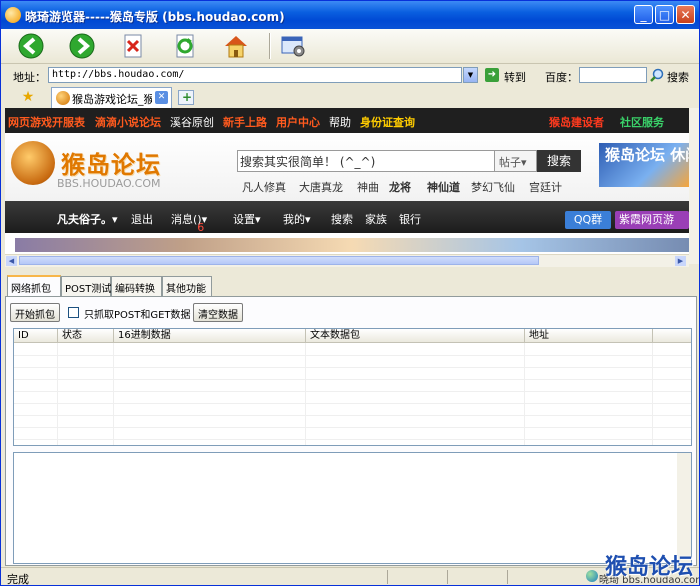 This screenshot has height=586, width=700. Describe the element at coordinates (657, 75) in the screenshot. I see `magnifier-icon` at that location.